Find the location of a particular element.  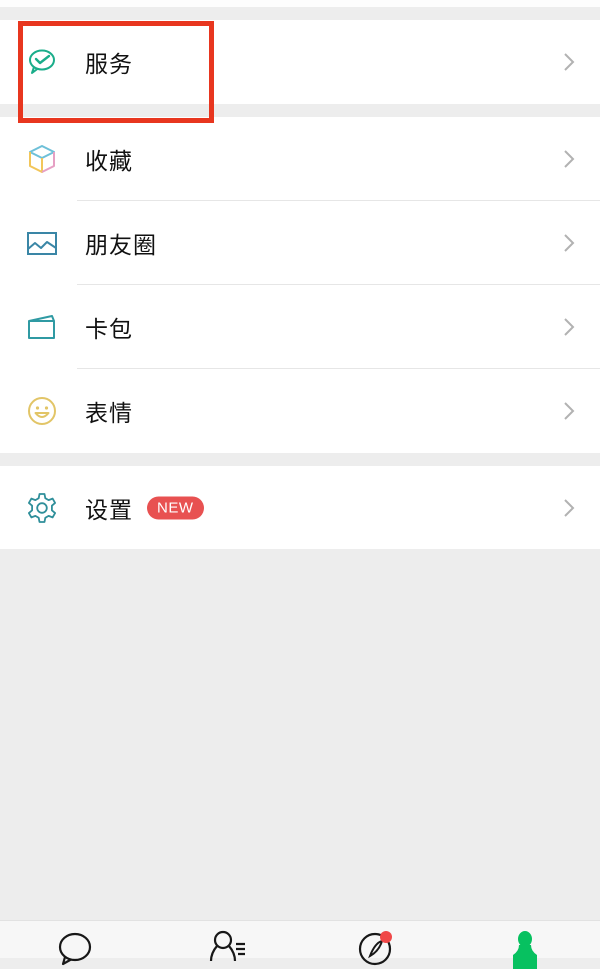

cube-icon is located at coordinates (42, 159).